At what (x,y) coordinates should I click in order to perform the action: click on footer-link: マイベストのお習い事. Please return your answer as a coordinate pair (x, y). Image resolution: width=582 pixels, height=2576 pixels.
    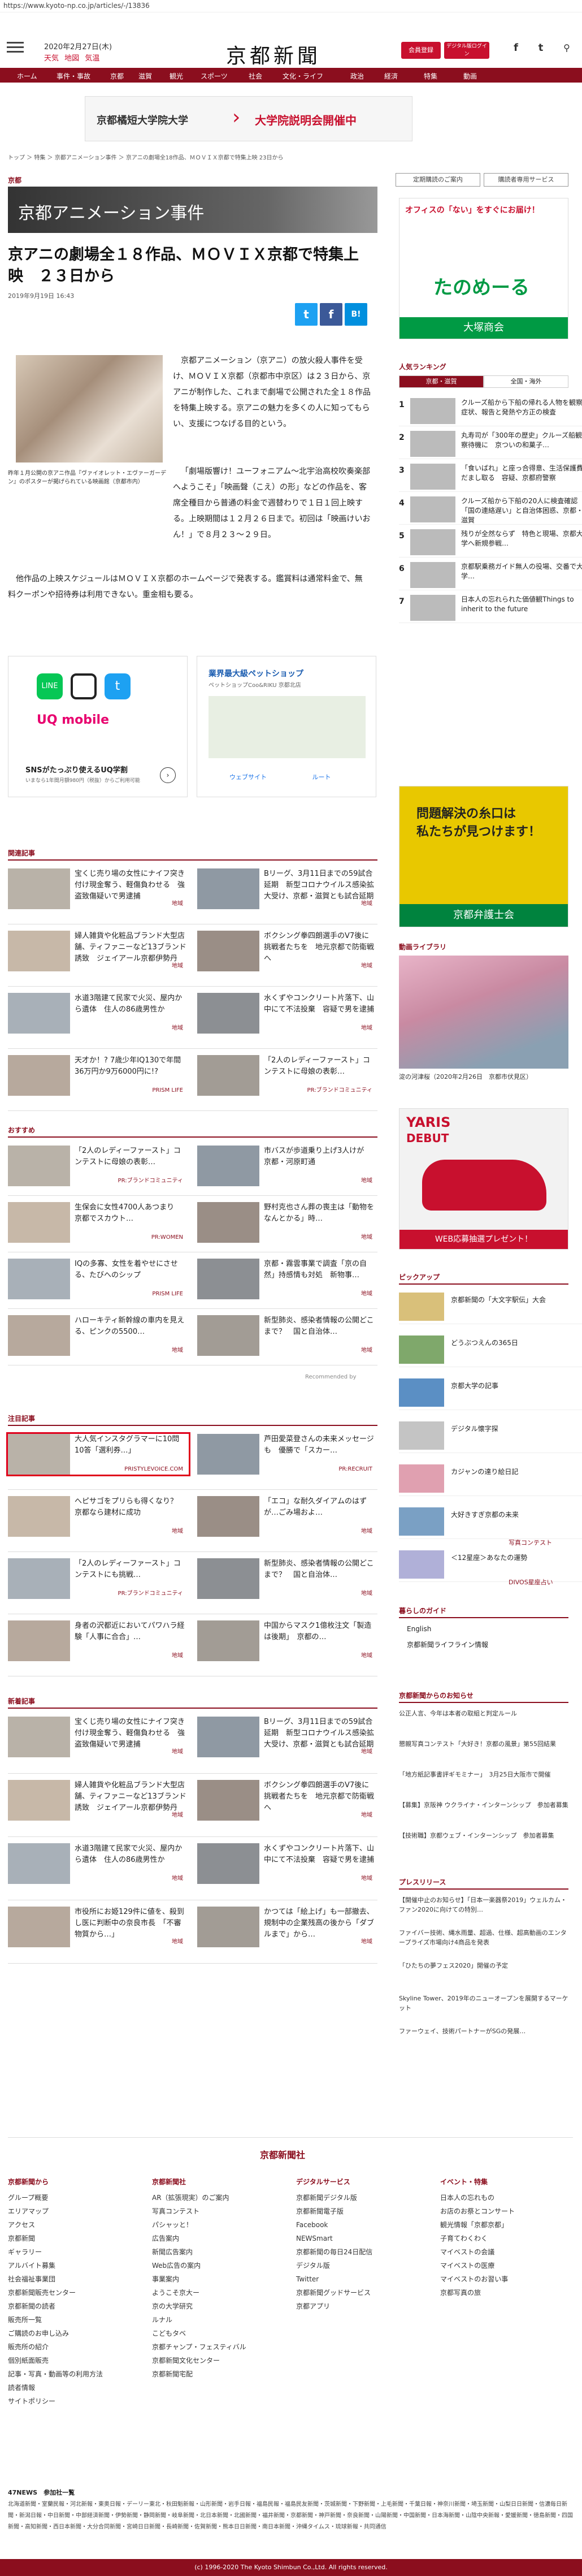
    Looking at the image, I should click on (505, 2279).